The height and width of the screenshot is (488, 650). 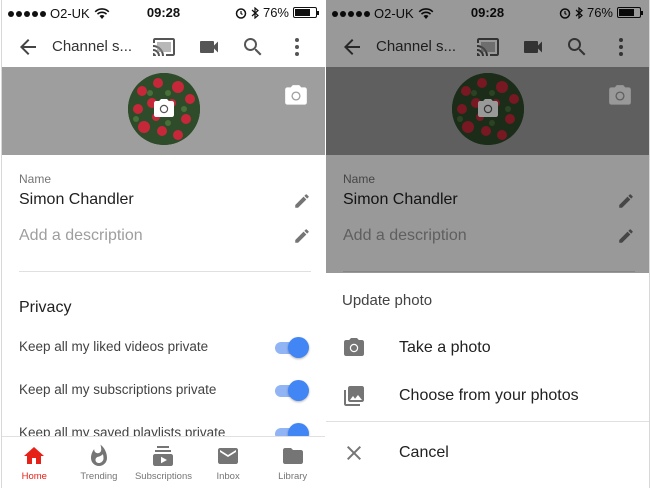 What do you see at coordinates (163, 456) in the screenshot?
I see `subscriptions-icon` at bounding box center [163, 456].